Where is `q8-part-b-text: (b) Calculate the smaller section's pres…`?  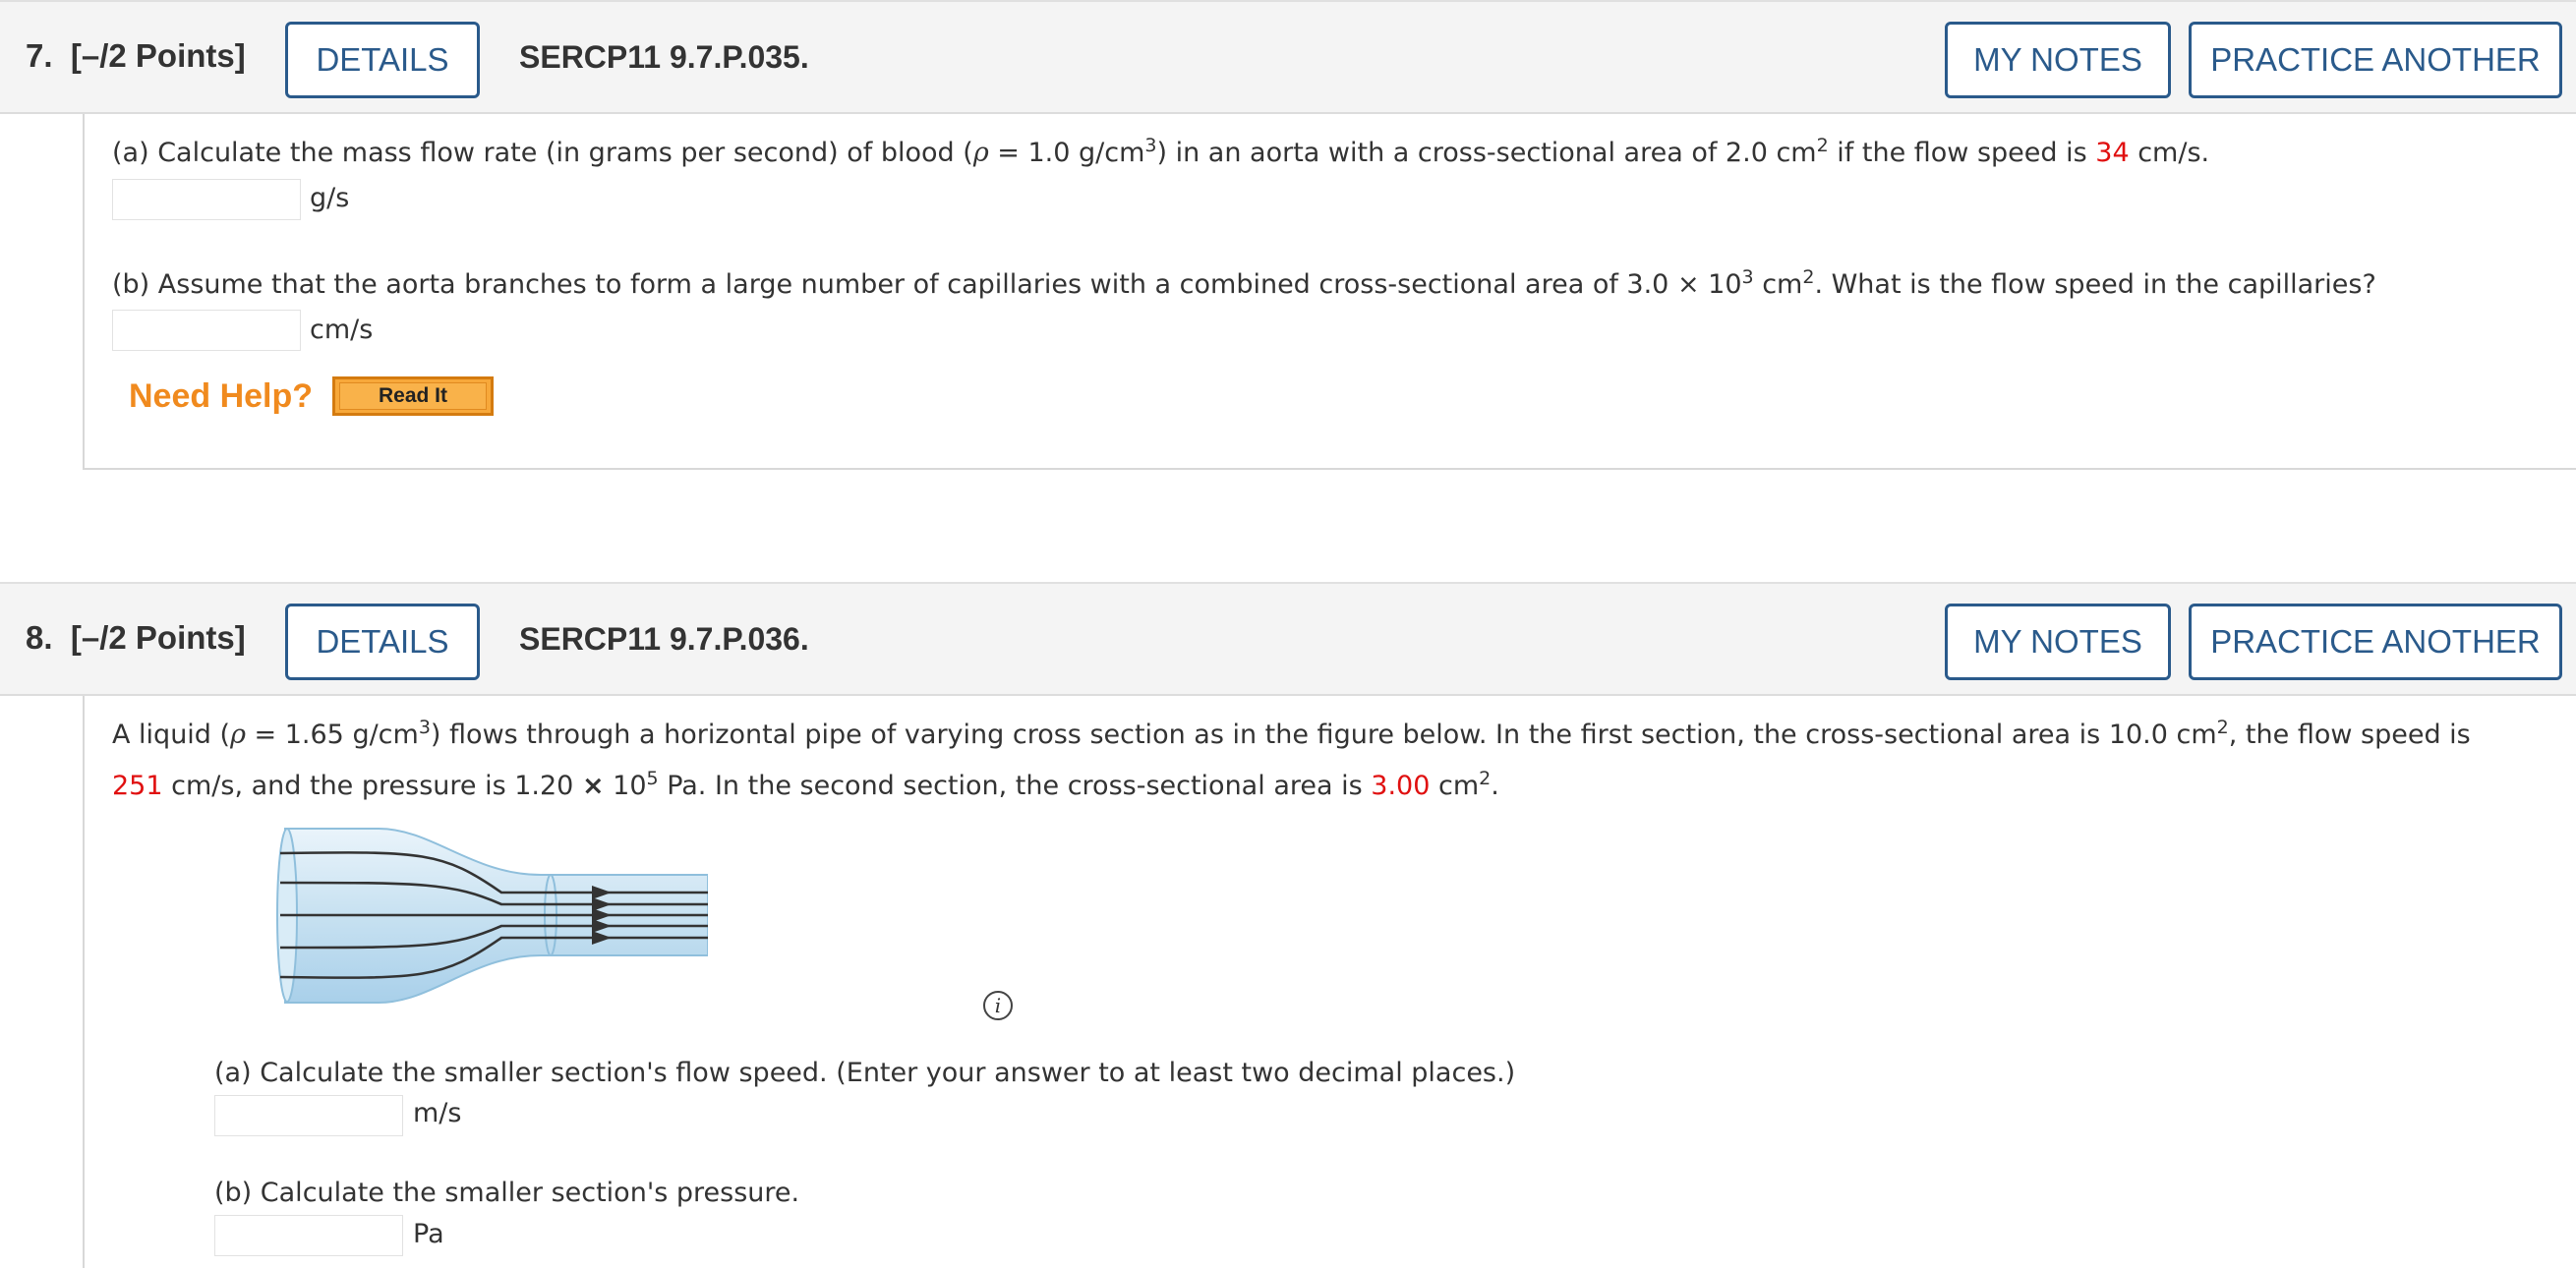
q8-part-b-text: (b) Calculate the smaller section's pres… is located at coordinates (507, 1193).